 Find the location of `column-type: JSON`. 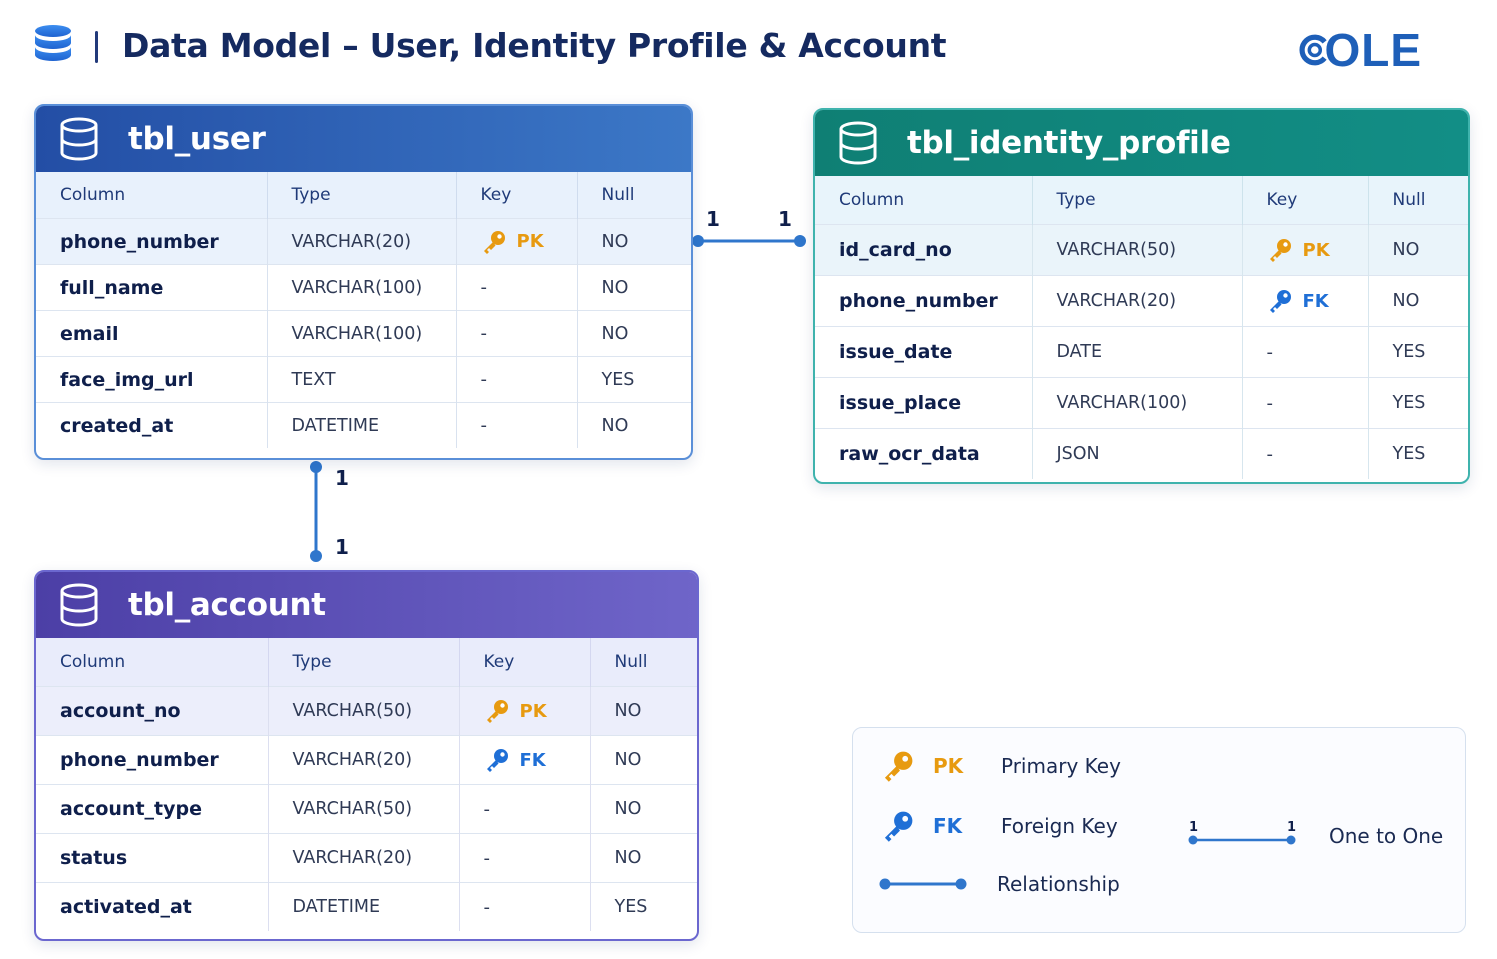

column-type: JSON is located at coordinates (1136, 453).